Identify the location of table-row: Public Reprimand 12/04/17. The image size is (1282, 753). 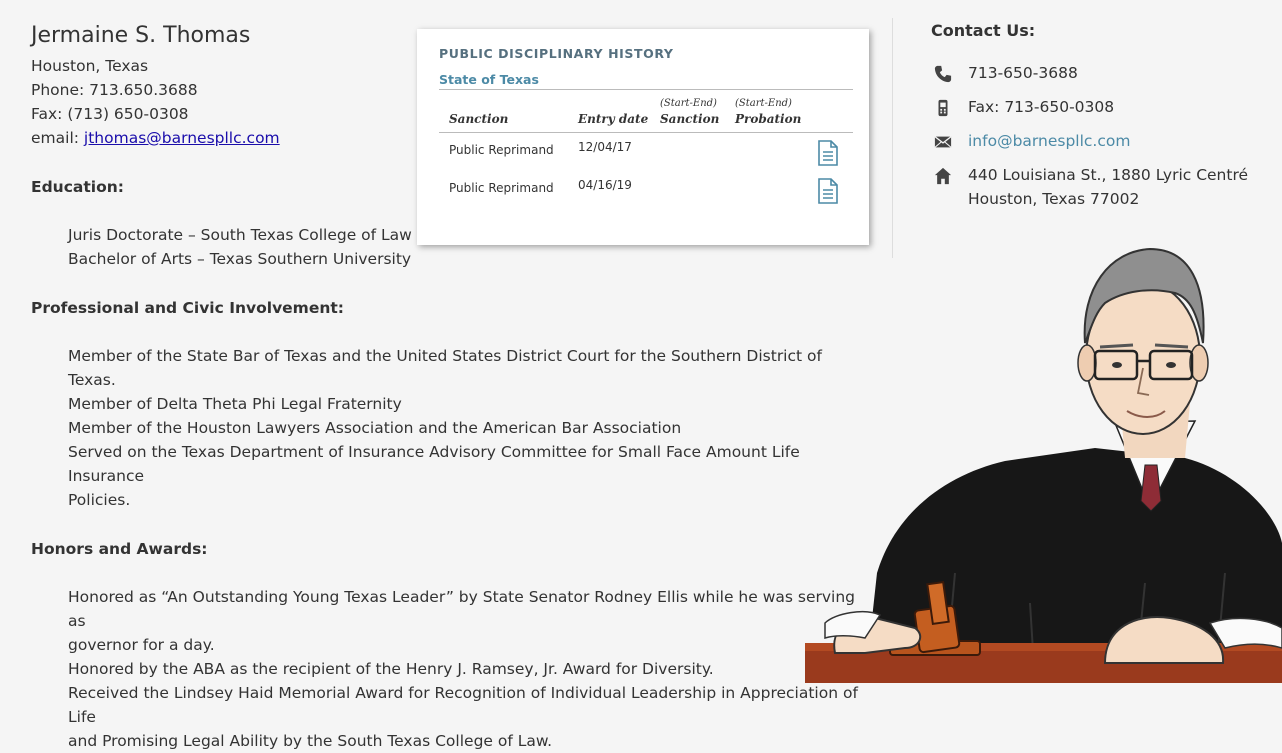
(646, 153).